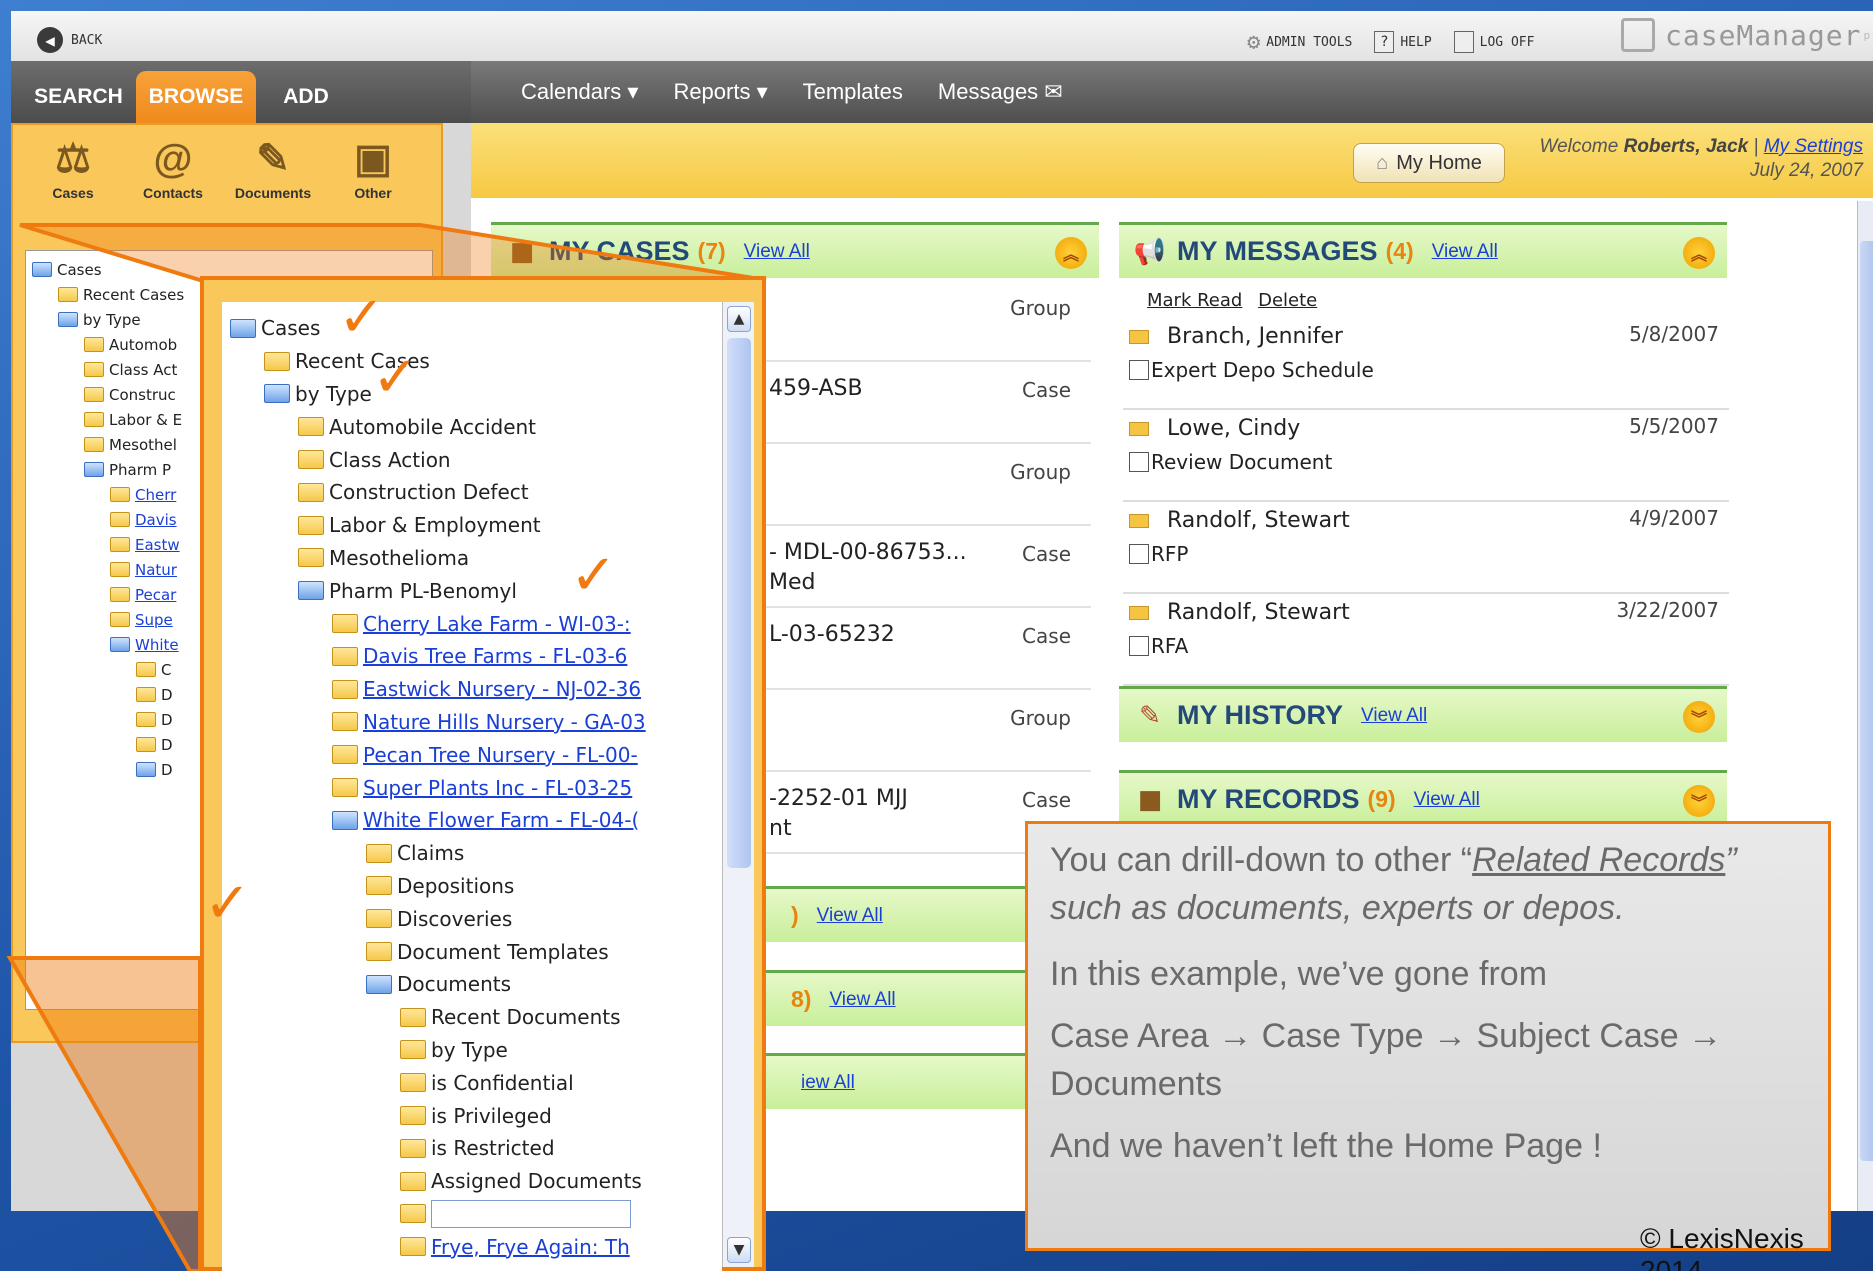 This screenshot has height=1271, width=1873. I want to click on open-folder-icon, so click(243, 328).